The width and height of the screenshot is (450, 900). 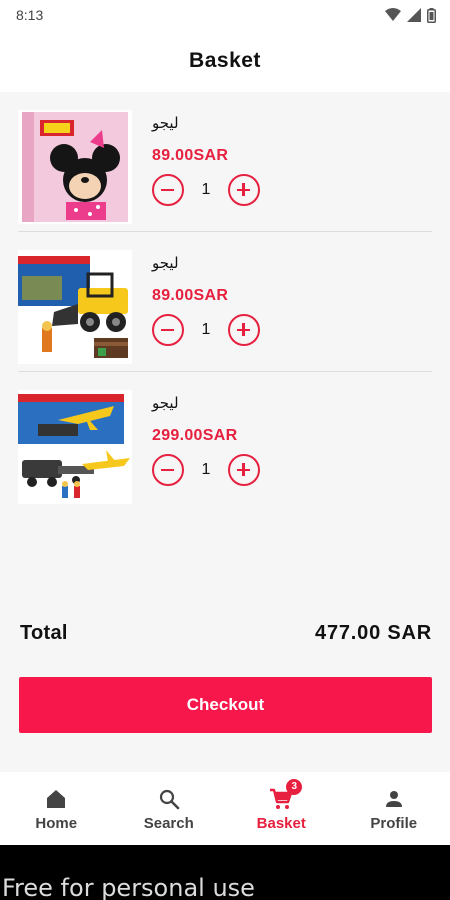 What do you see at coordinates (225, 705) in the screenshot?
I see `checkout-button: Checkout` at bounding box center [225, 705].